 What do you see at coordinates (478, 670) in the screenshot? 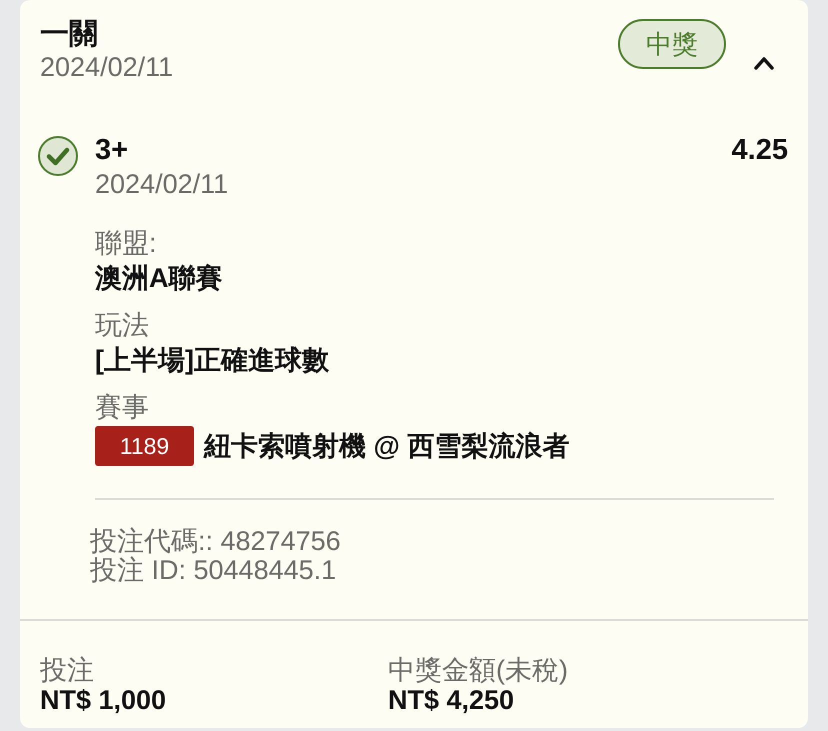
I see `summary-label: 中獎金額(未稅)` at bounding box center [478, 670].